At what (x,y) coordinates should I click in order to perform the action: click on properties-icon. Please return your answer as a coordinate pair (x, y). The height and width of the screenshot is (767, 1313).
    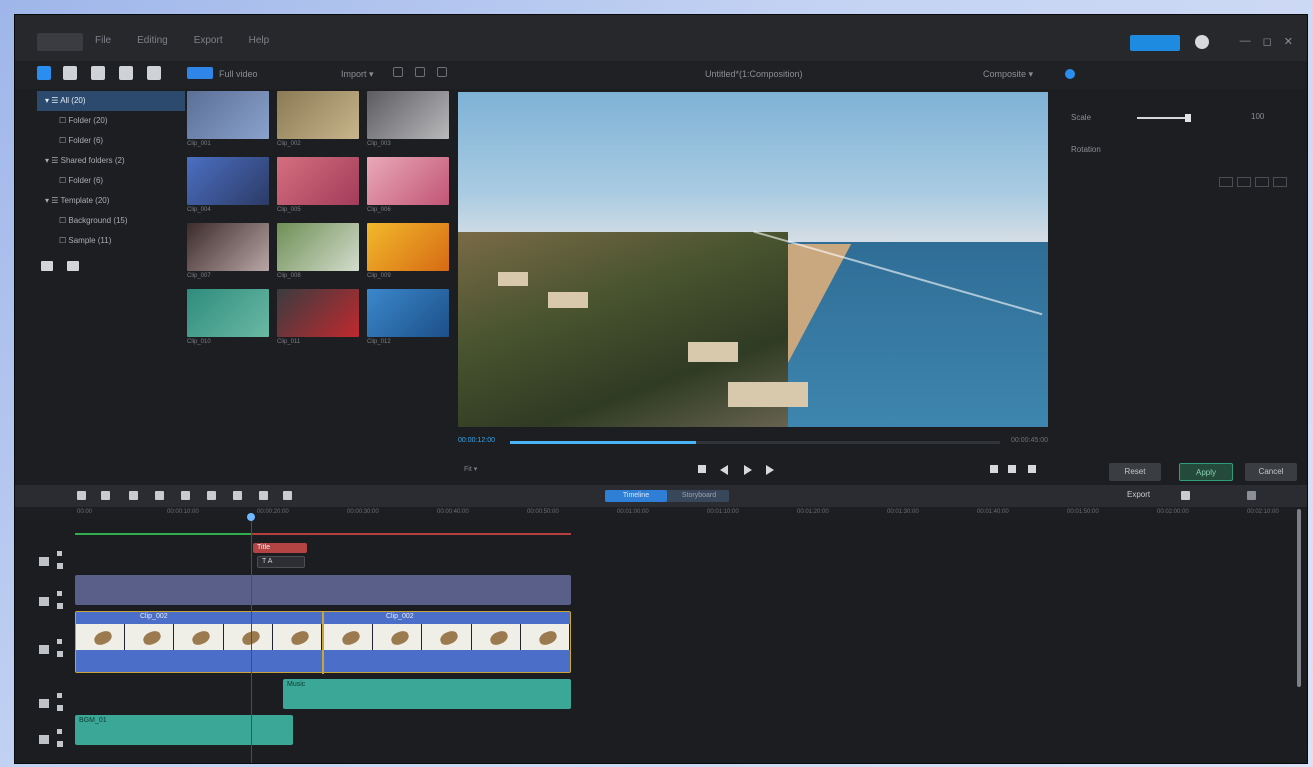
    Looking at the image, I should click on (1070, 74).